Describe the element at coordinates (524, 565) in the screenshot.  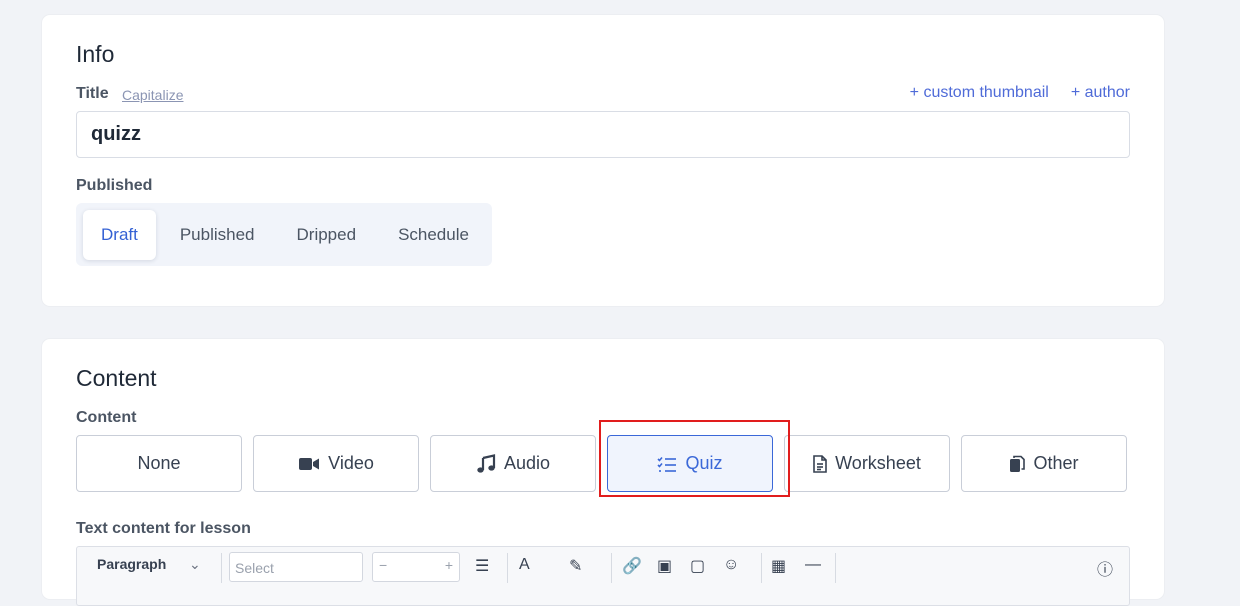
I see `font-color-icon: A` at that location.